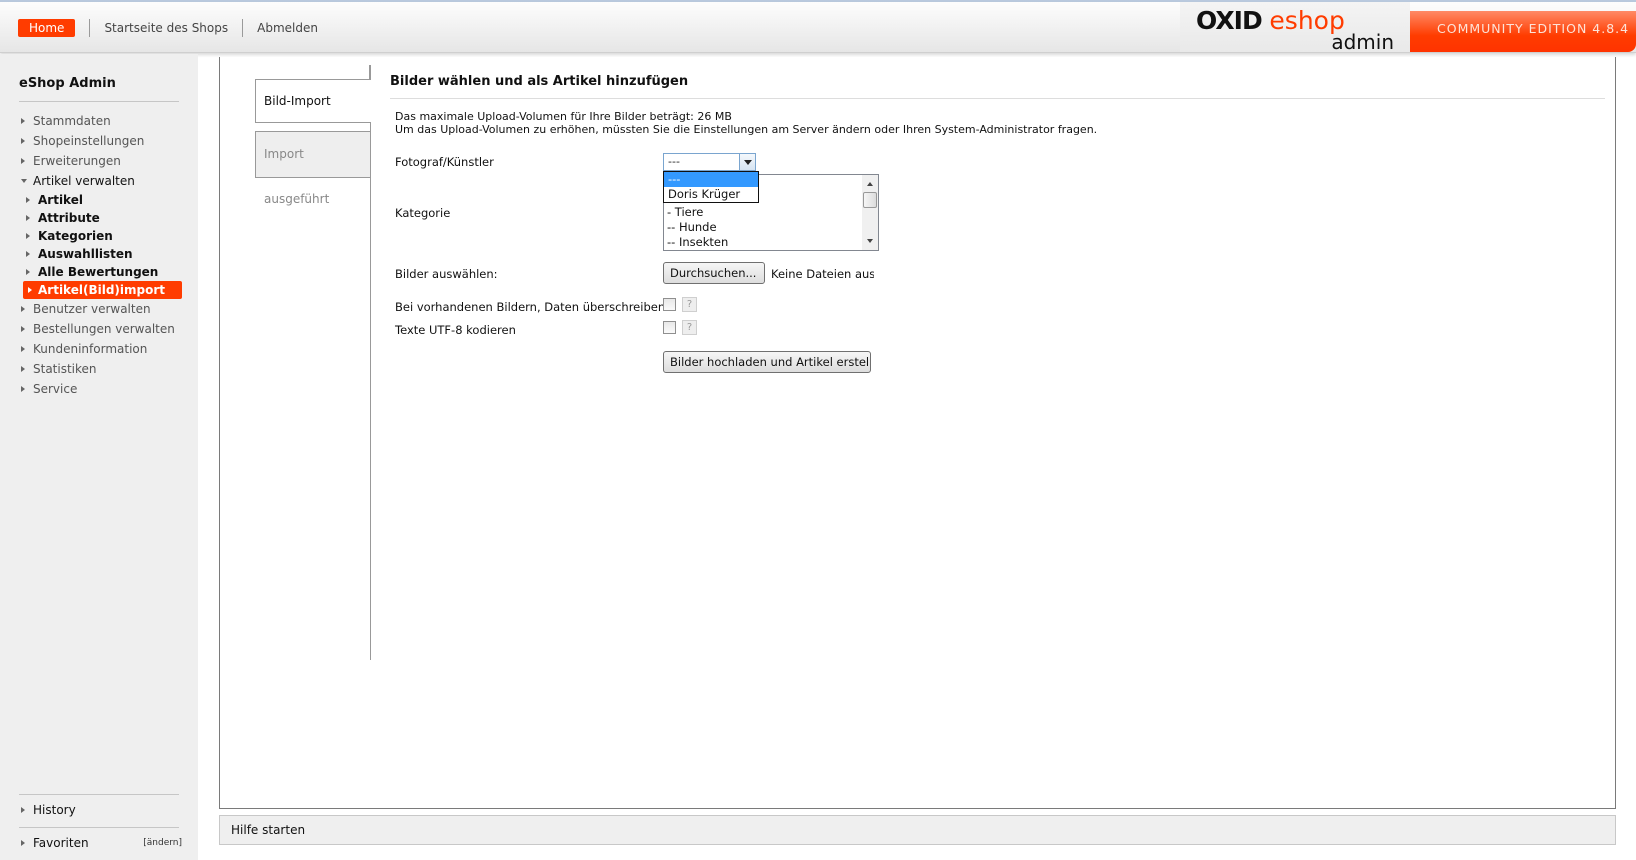 The width and height of the screenshot is (1636, 860). What do you see at coordinates (268, 830) in the screenshot?
I see `start-help-link: Hilfe starten` at bounding box center [268, 830].